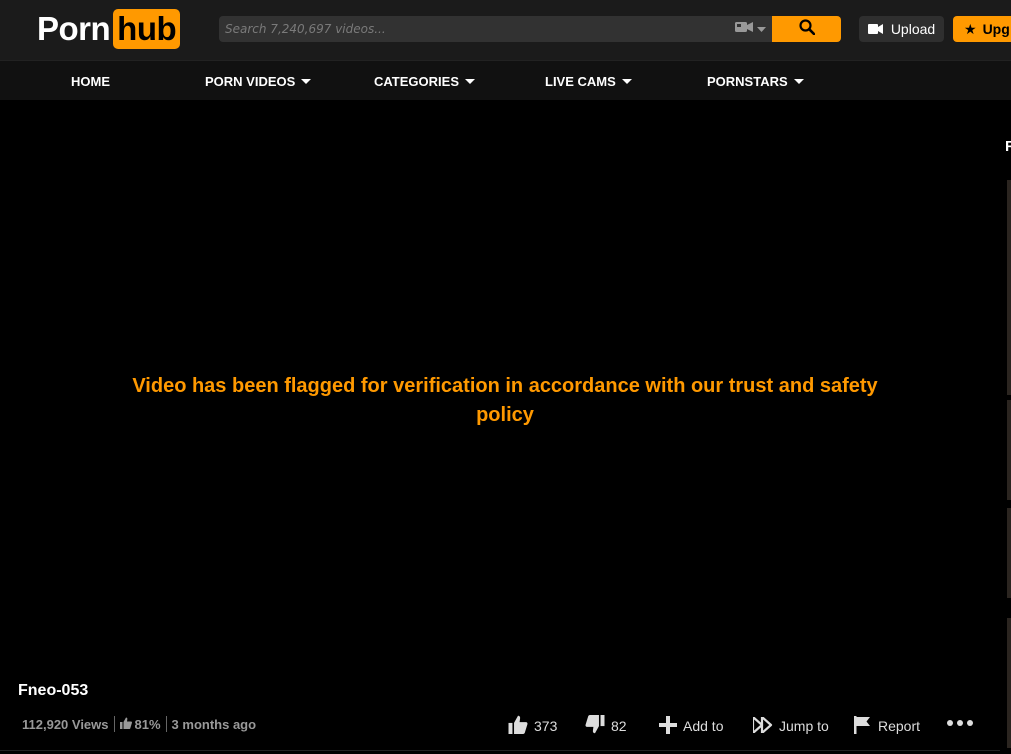 Image resolution: width=1011 pixels, height=754 pixels. I want to click on site-header: Porn hub Upload ★ Upg, so click(505, 30).